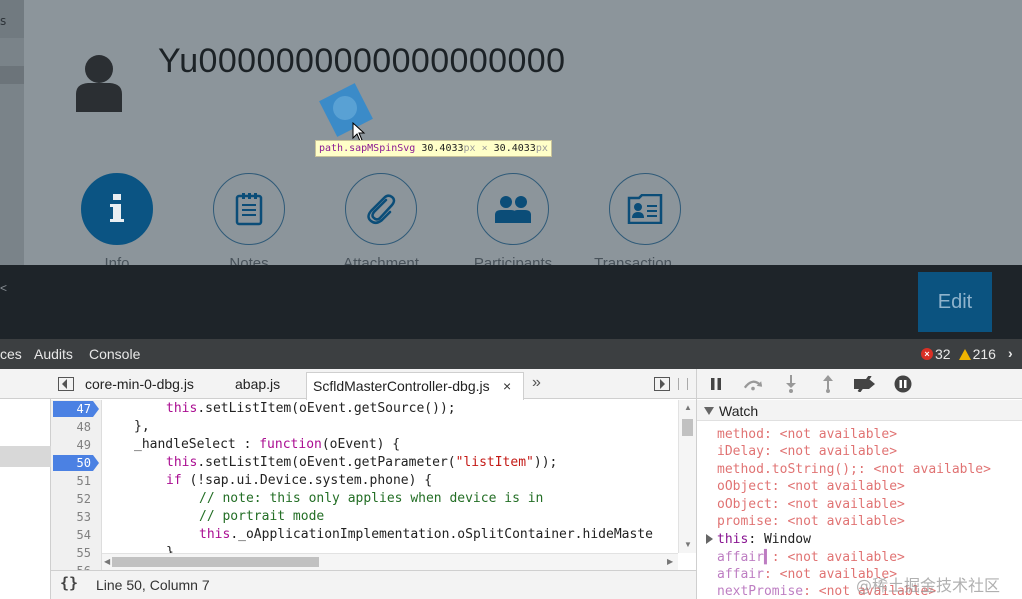 The width and height of the screenshot is (1022, 599). Describe the element at coordinates (733, 539) in the screenshot. I see `watch-name: this` at that location.